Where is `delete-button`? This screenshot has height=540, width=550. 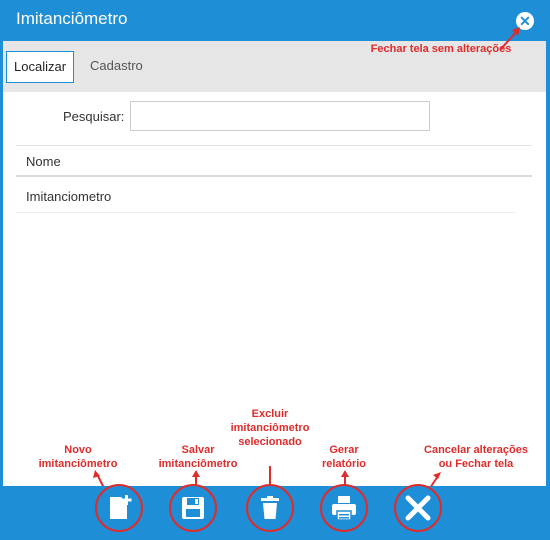
delete-button is located at coordinates (270, 508).